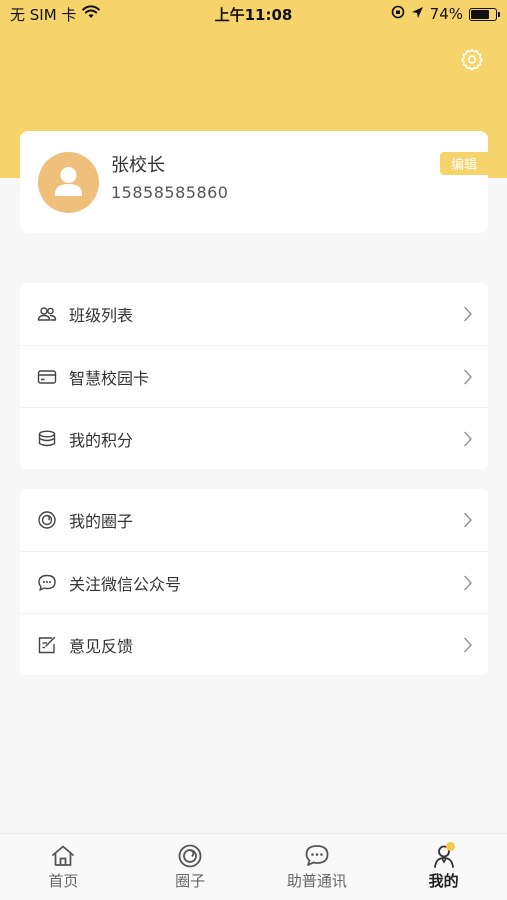 This screenshot has width=507, height=900. What do you see at coordinates (443, 881) in the screenshot?
I see `tab-label: 我的` at bounding box center [443, 881].